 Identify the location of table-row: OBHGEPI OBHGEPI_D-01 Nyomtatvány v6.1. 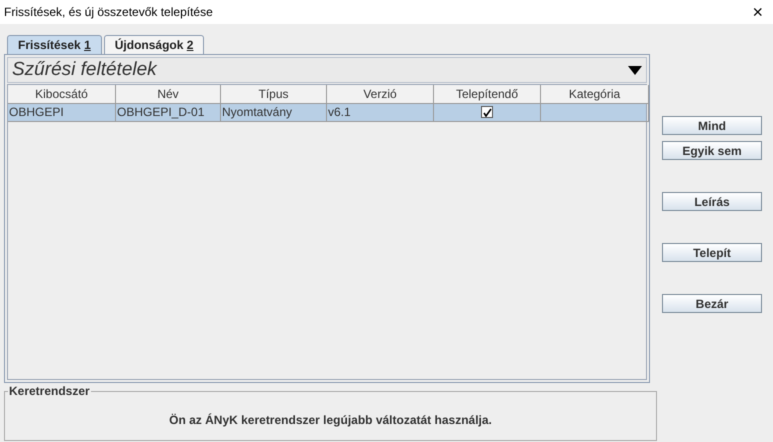
(327, 112).